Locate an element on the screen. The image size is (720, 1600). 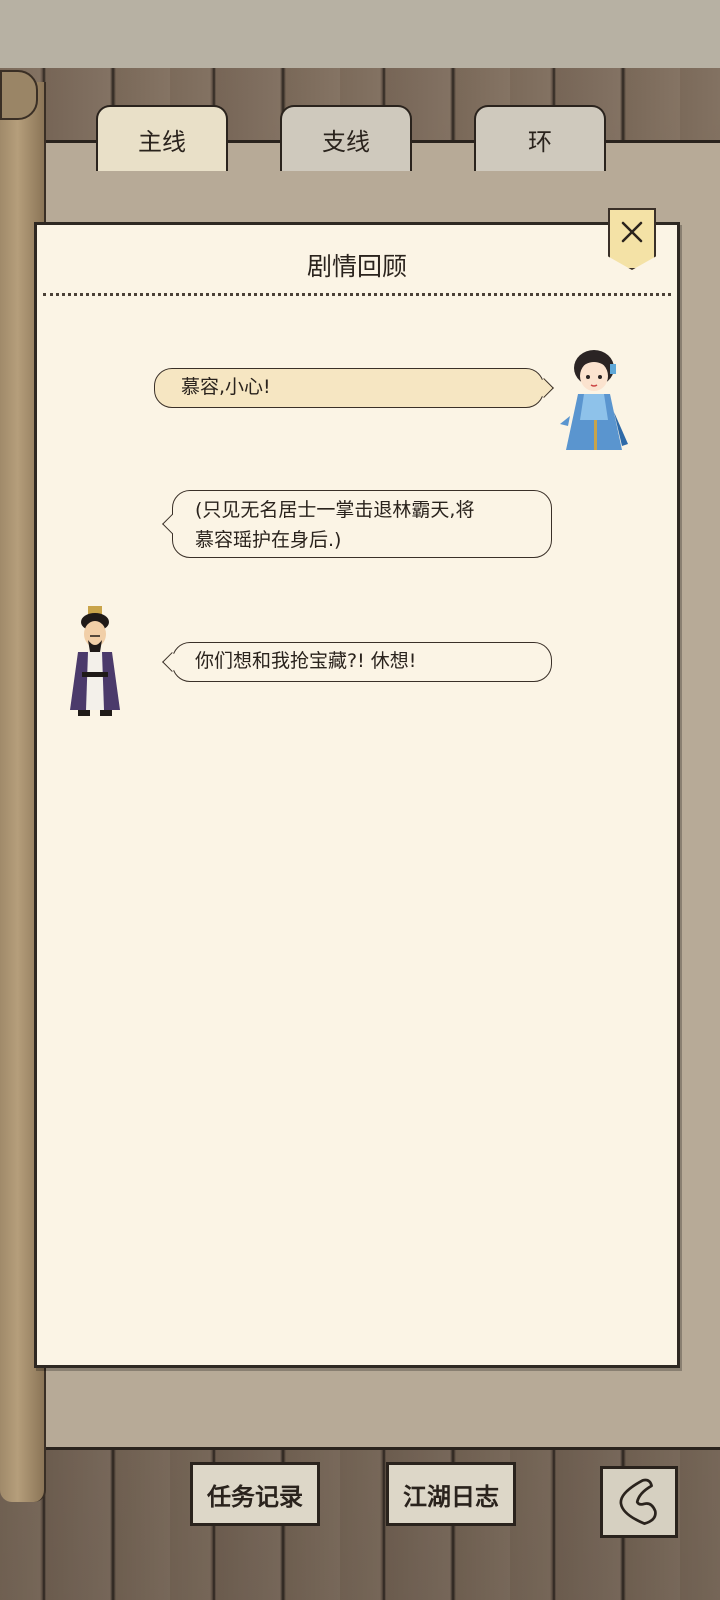
dialogue-text: 你们想和我抢宝藏?! 休想! is located at coordinates (306, 661).